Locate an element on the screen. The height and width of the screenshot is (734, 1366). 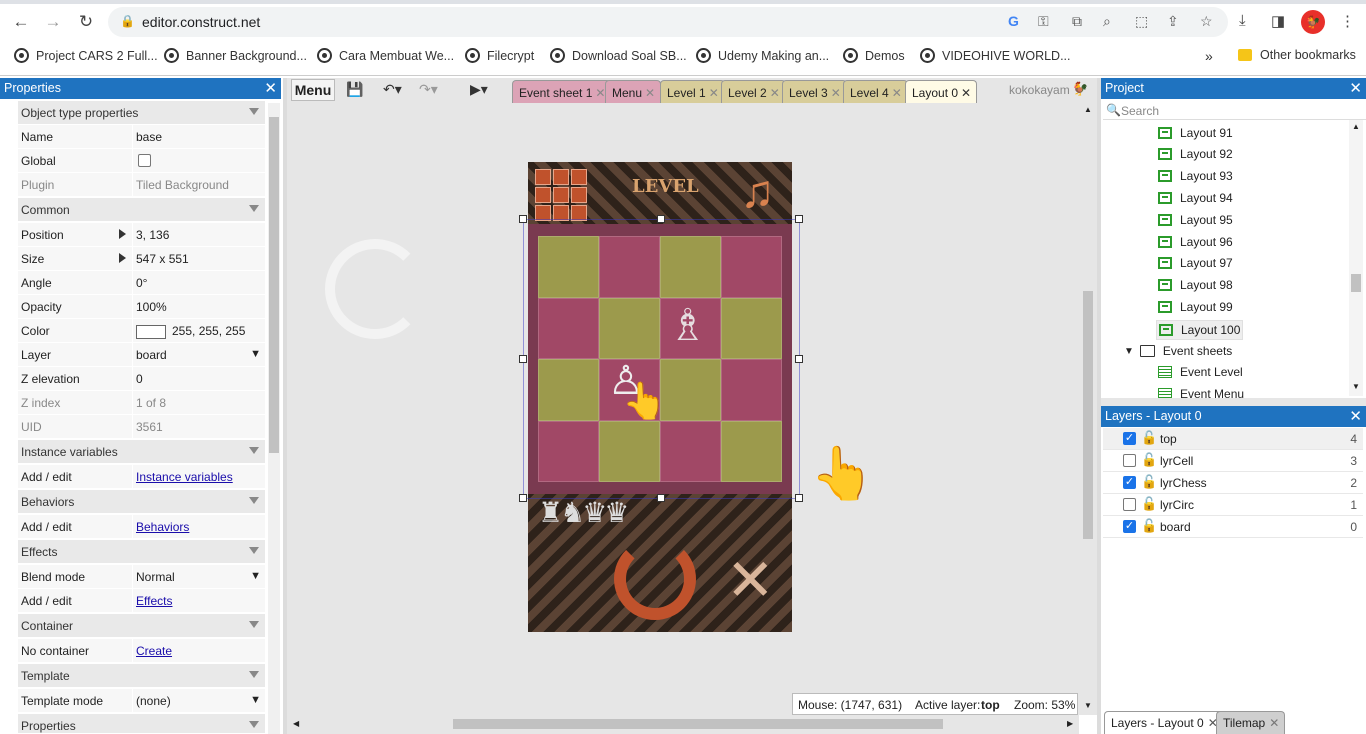
section-template: Template is located at coordinates (141, 676).